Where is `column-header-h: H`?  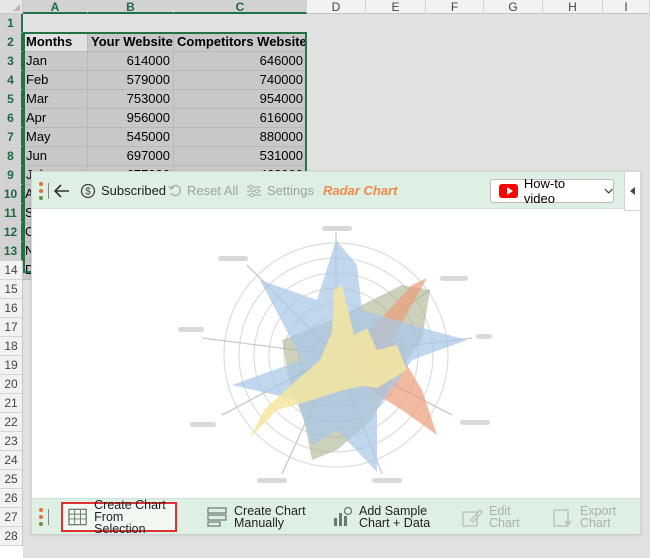
column-header-h: H is located at coordinates (573, 7).